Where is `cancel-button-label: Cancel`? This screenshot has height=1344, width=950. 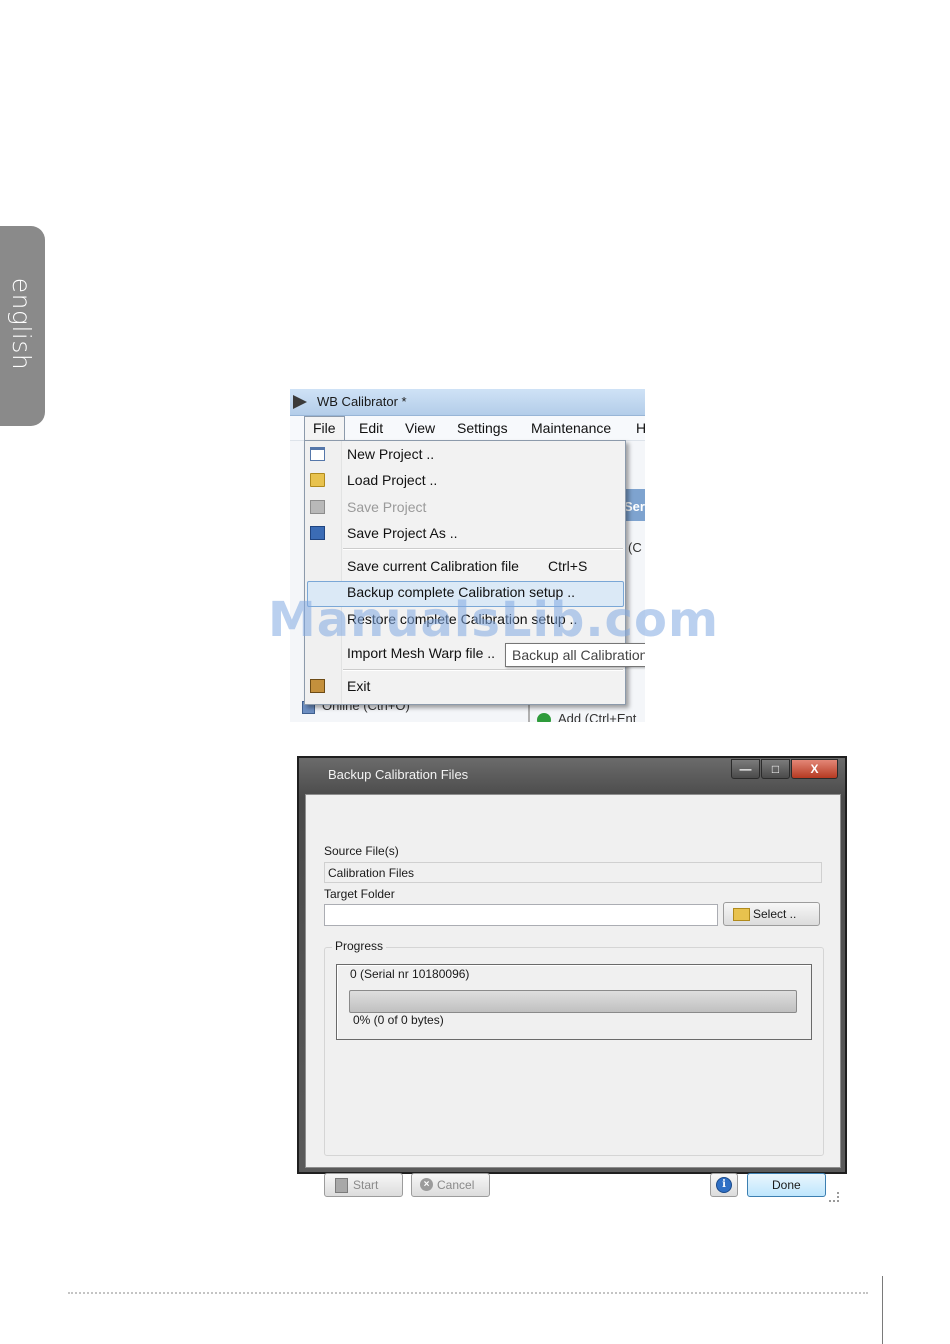
cancel-button-label: Cancel is located at coordinates (456, 1185).